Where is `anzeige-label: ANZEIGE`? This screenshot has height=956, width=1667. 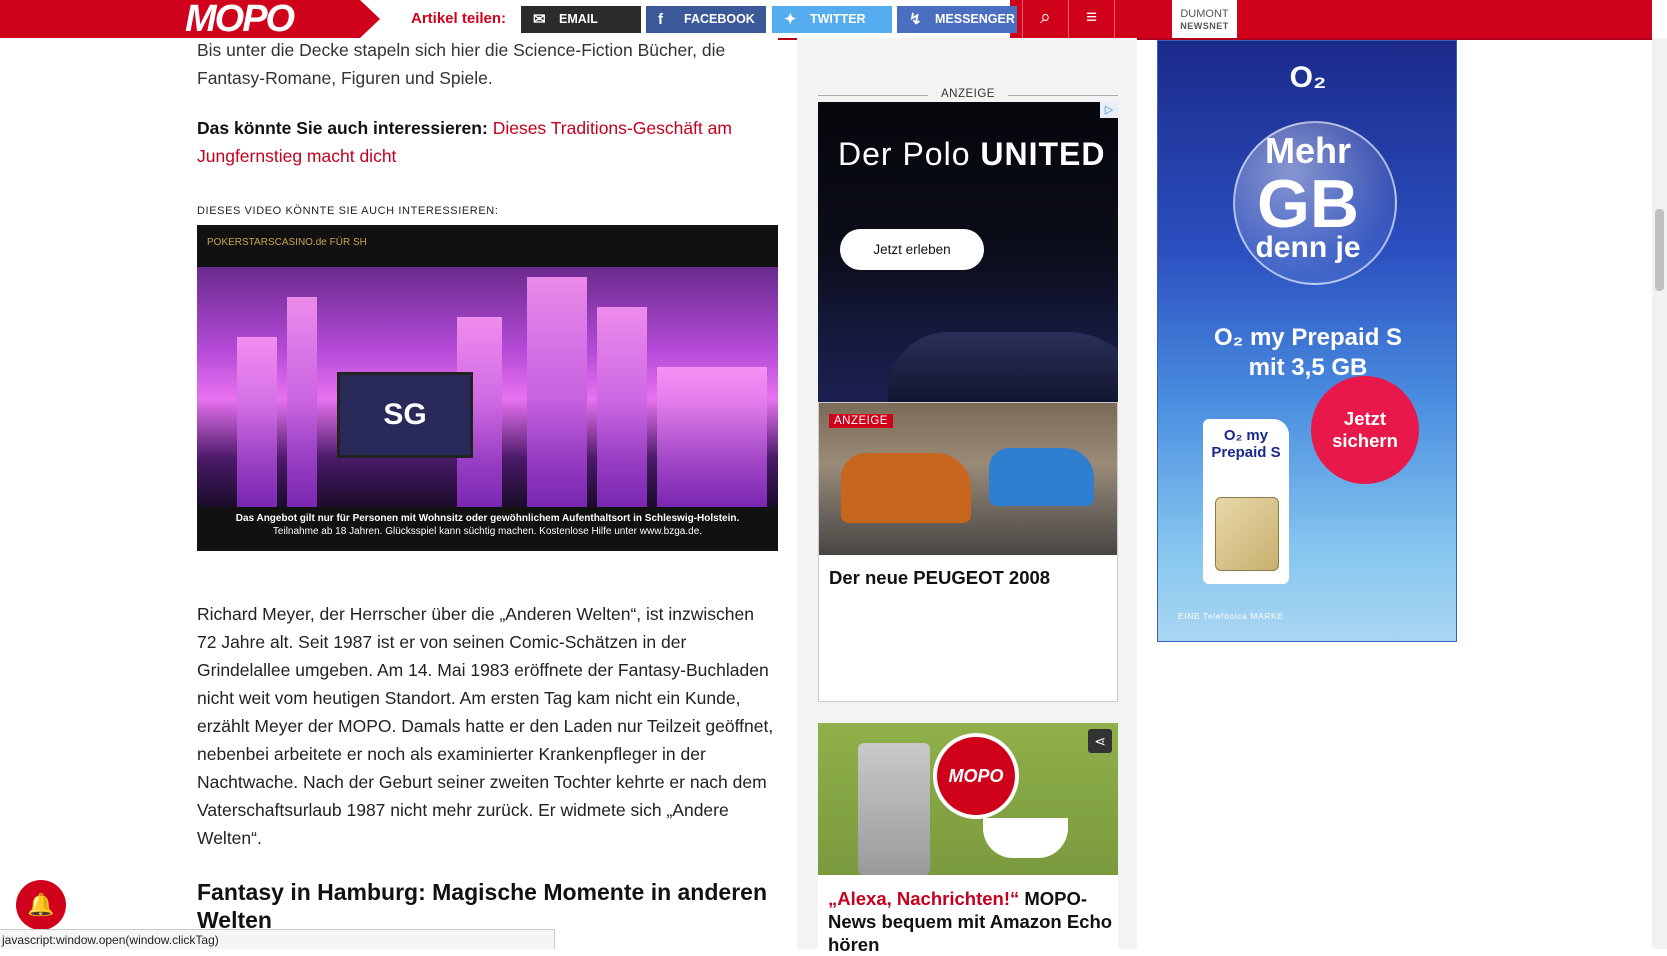
anzeige-label: ANZEIGE is located at coordinates (968, 94).